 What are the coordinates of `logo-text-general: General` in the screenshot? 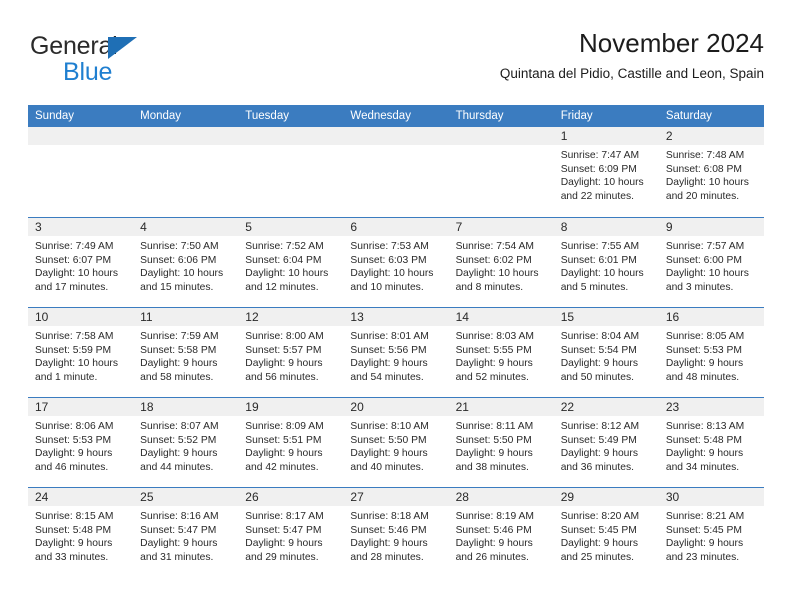 It's located at (74, 46).